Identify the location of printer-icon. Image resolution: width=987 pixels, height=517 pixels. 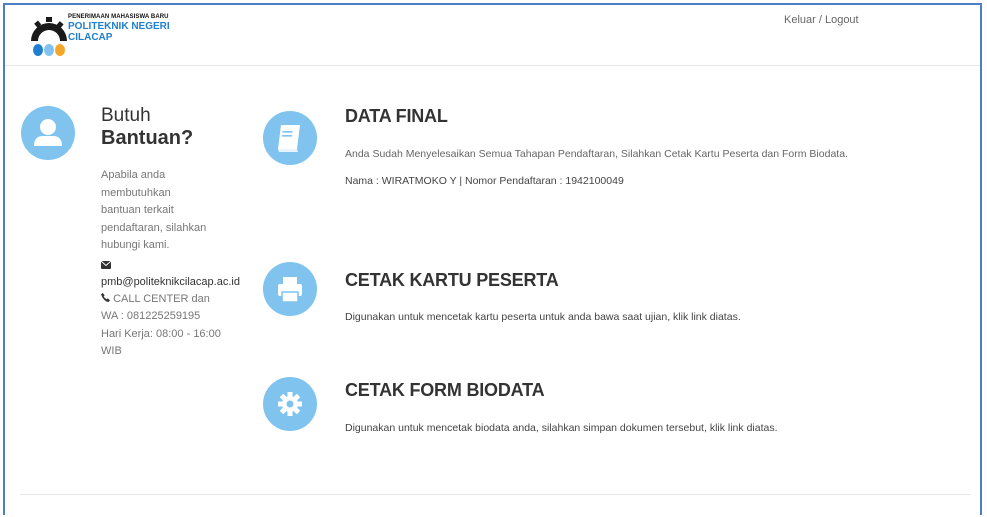
(290, 289).